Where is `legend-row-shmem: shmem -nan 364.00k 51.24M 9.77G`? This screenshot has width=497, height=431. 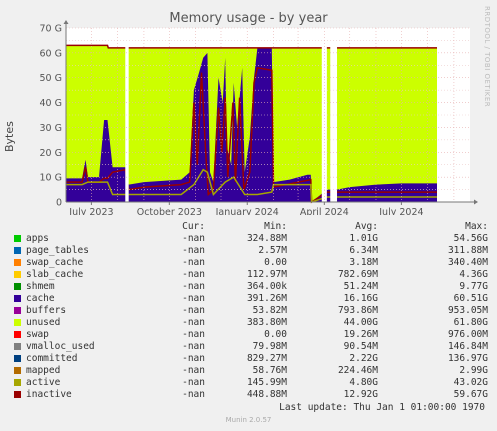
legend-row-shmem: shmem -nan 364.00k 51.24M 9.77G is located at coordinates (251, 287).